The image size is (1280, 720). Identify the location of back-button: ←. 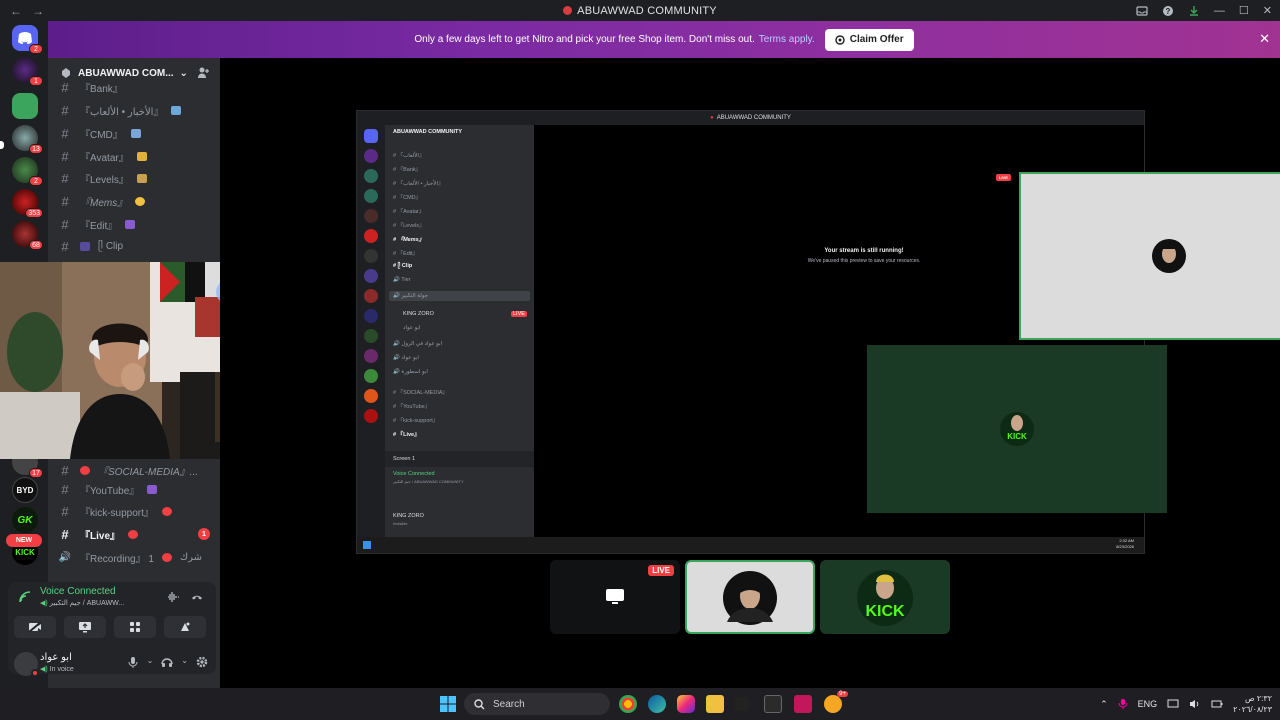
(16, 11).